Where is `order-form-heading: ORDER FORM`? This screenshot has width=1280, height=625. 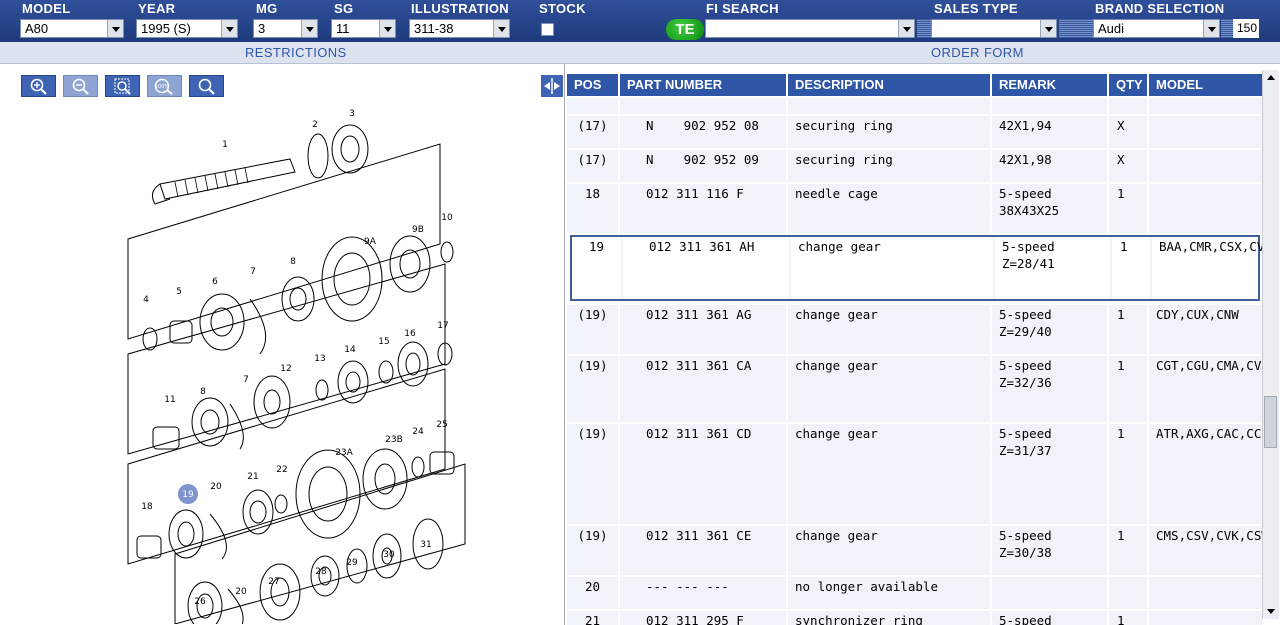
order-form-heading: ORDER FORM is located at coordinates (977, 52).